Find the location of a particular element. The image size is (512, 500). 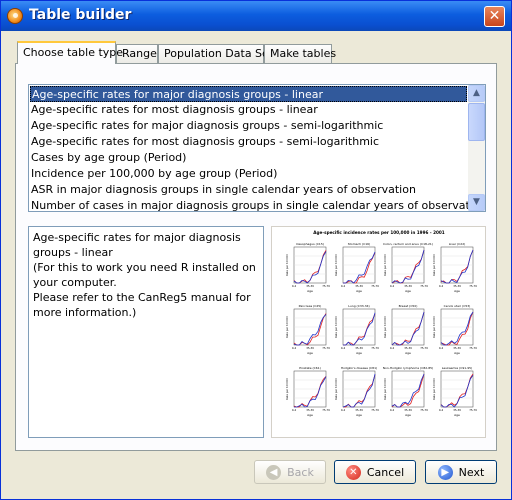

panel-title: Oesophagus (C15) is located at coordinates (310, 244).